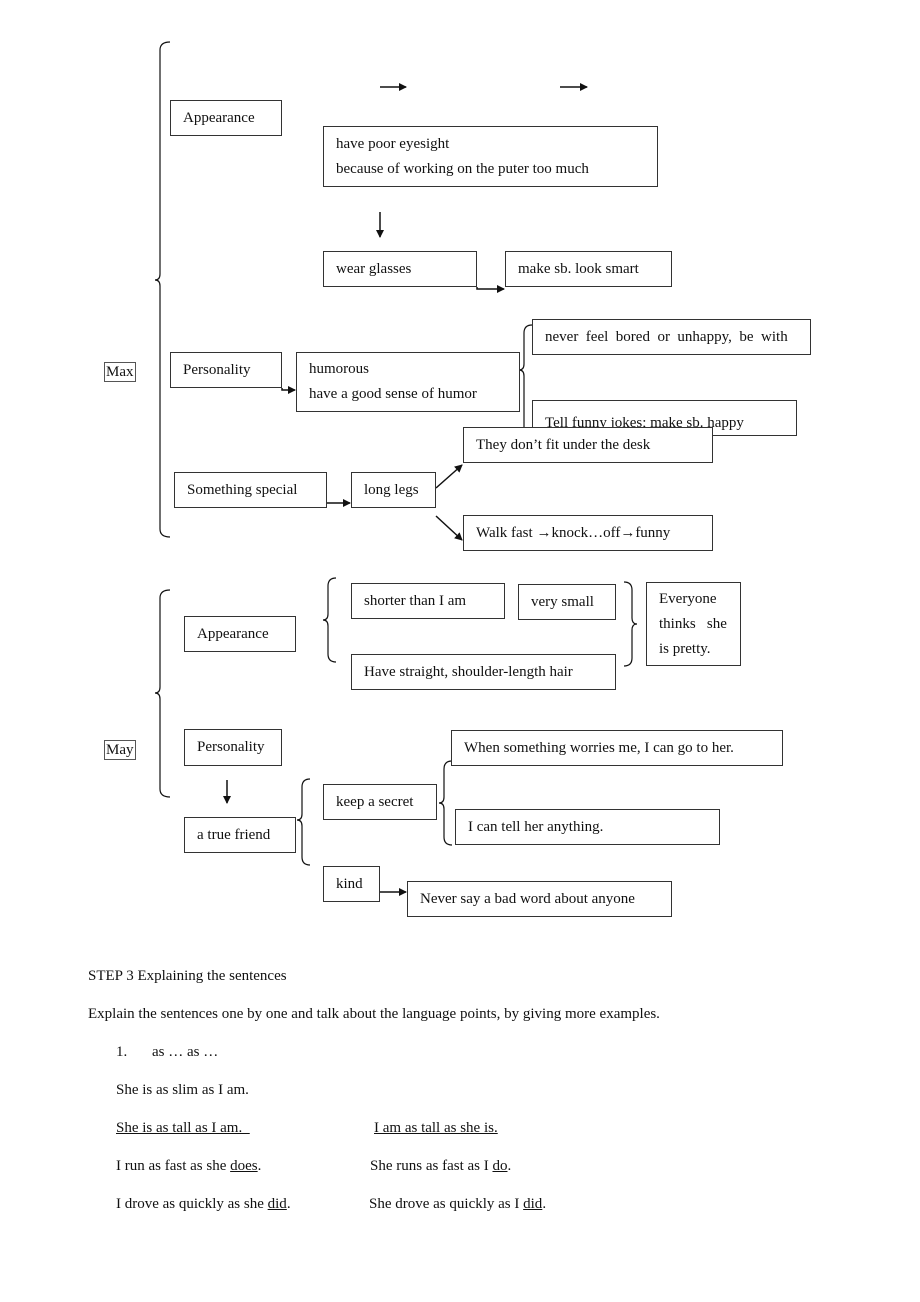  I want to click on box-text: thinks she, so click(693, 623).